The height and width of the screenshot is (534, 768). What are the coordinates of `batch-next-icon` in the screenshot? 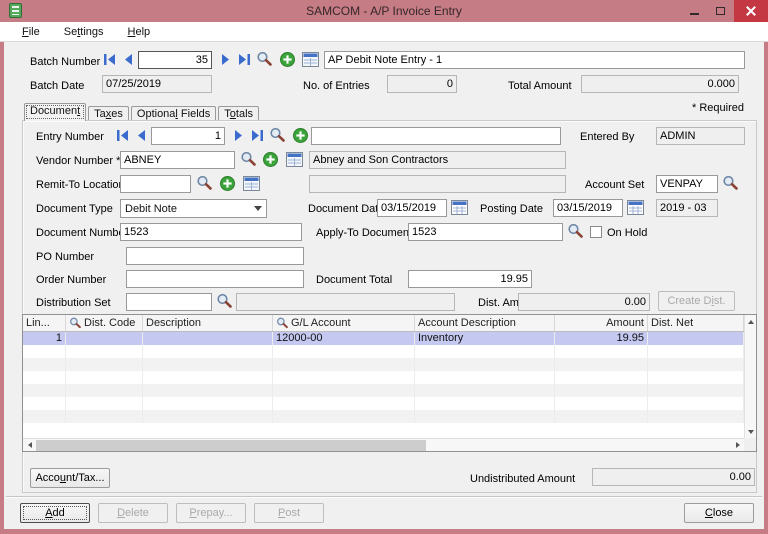 It's located at (225, 59).